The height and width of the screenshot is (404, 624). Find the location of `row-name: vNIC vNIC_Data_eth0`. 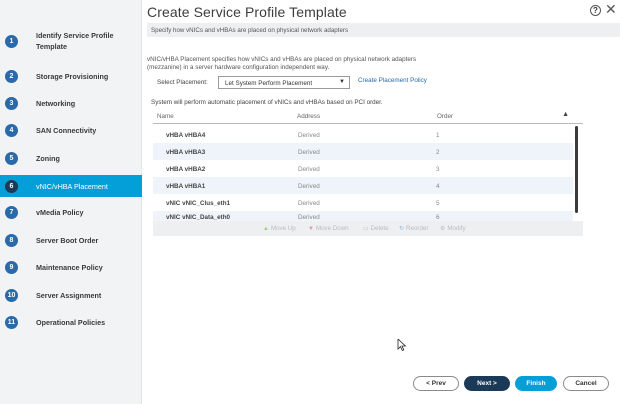

row-name: vNIC vNIC_Data_eth0 is located at coordinates (198, 217).